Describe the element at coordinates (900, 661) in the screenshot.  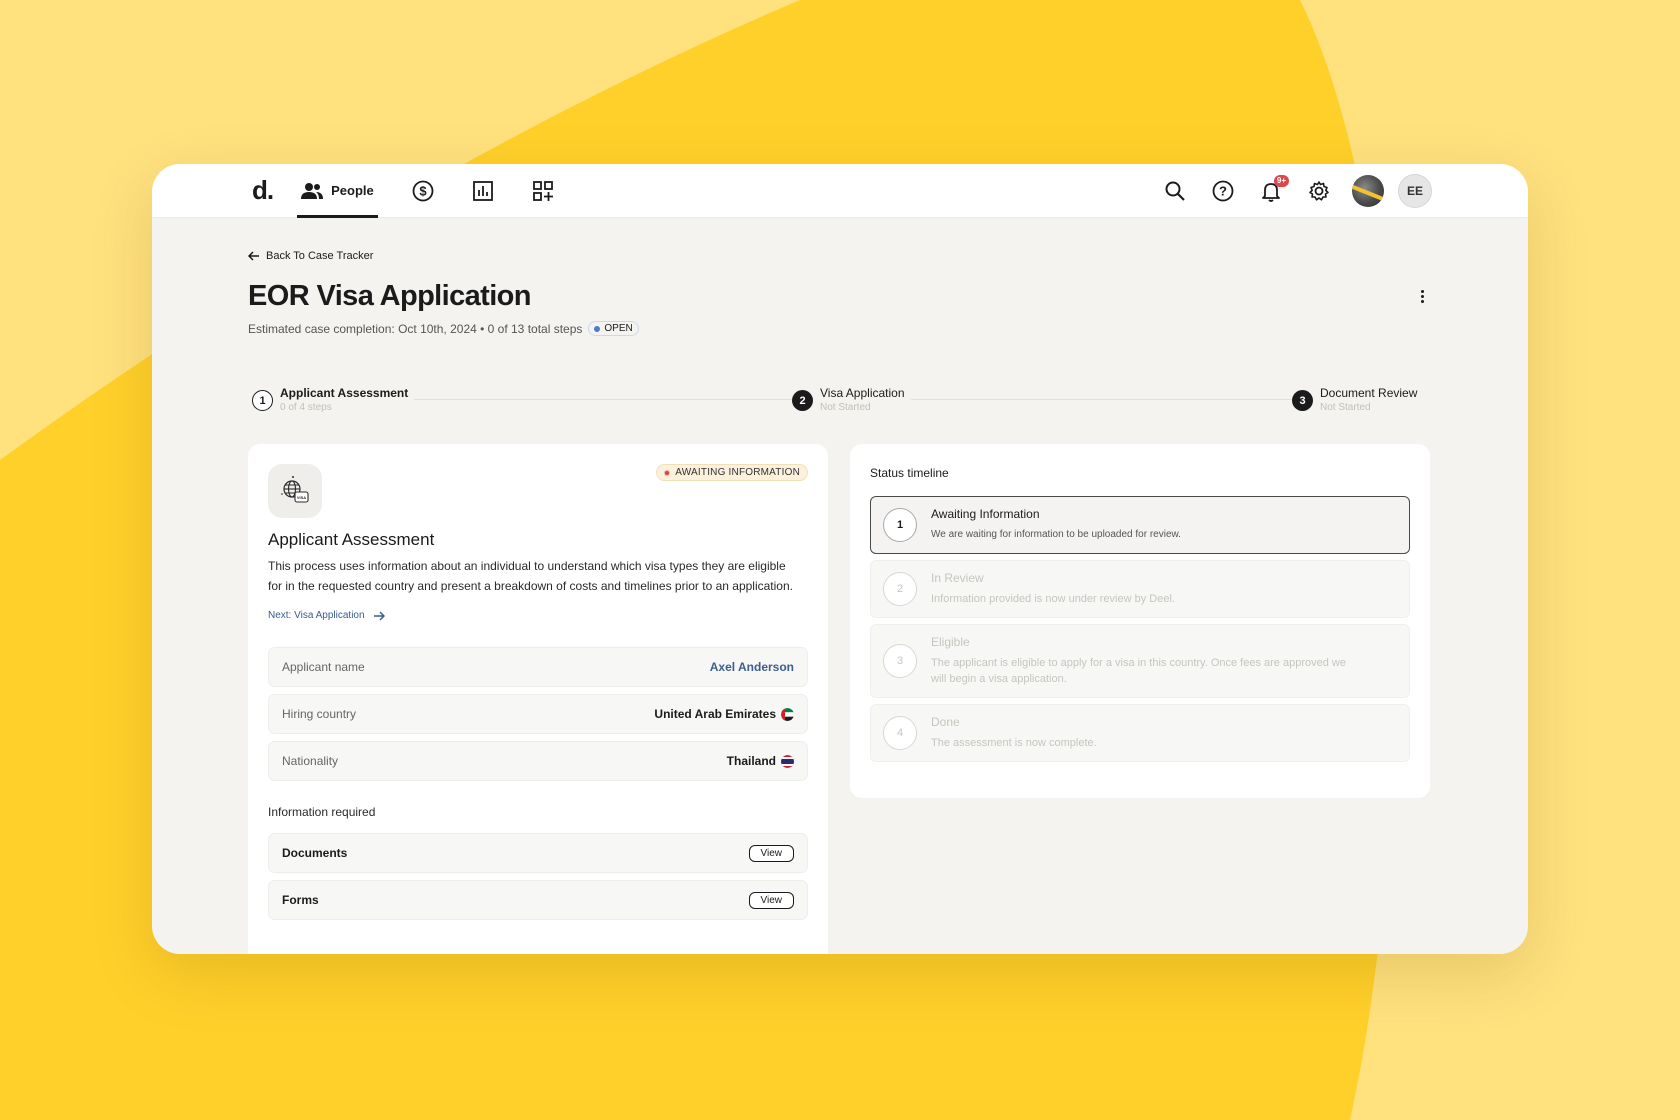
I see `timeline-step-number: 3` at that location.